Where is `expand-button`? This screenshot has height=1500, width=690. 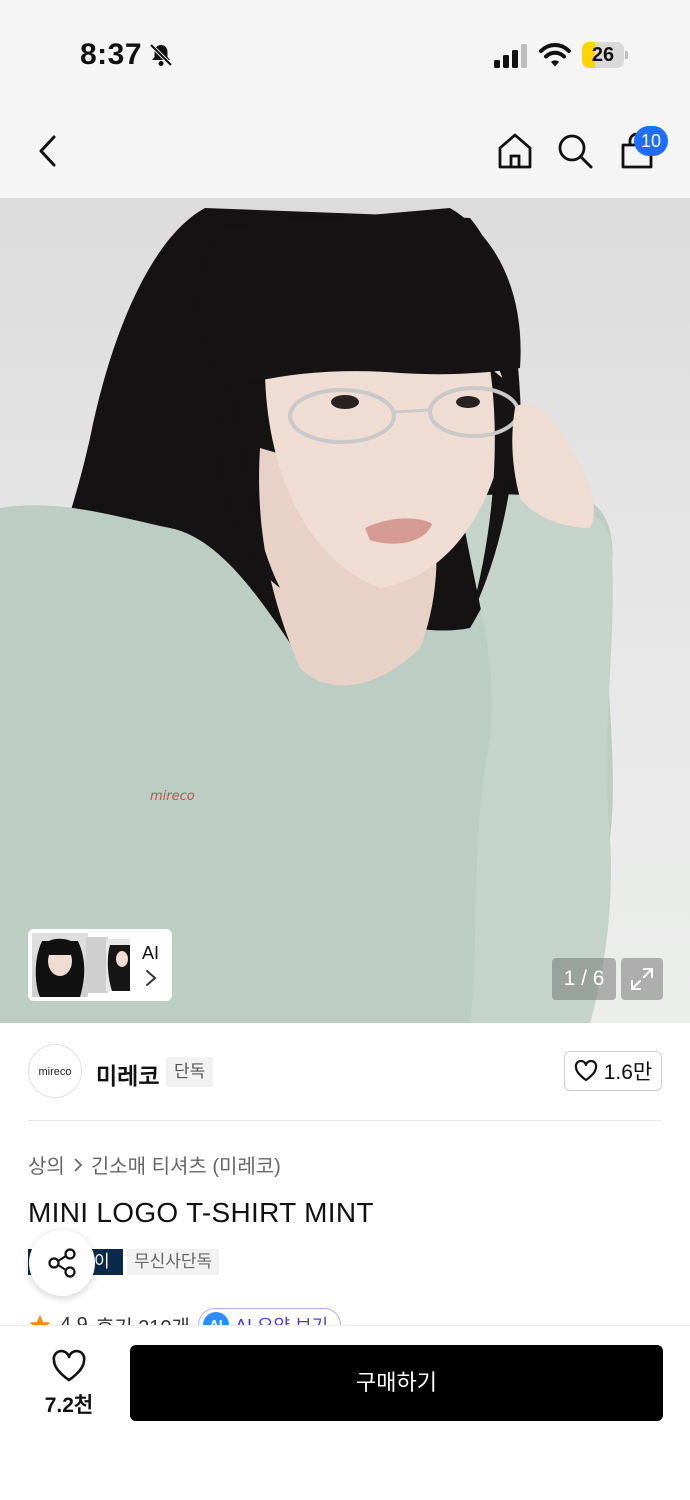 expand-button is located at coordinates (642, 979).